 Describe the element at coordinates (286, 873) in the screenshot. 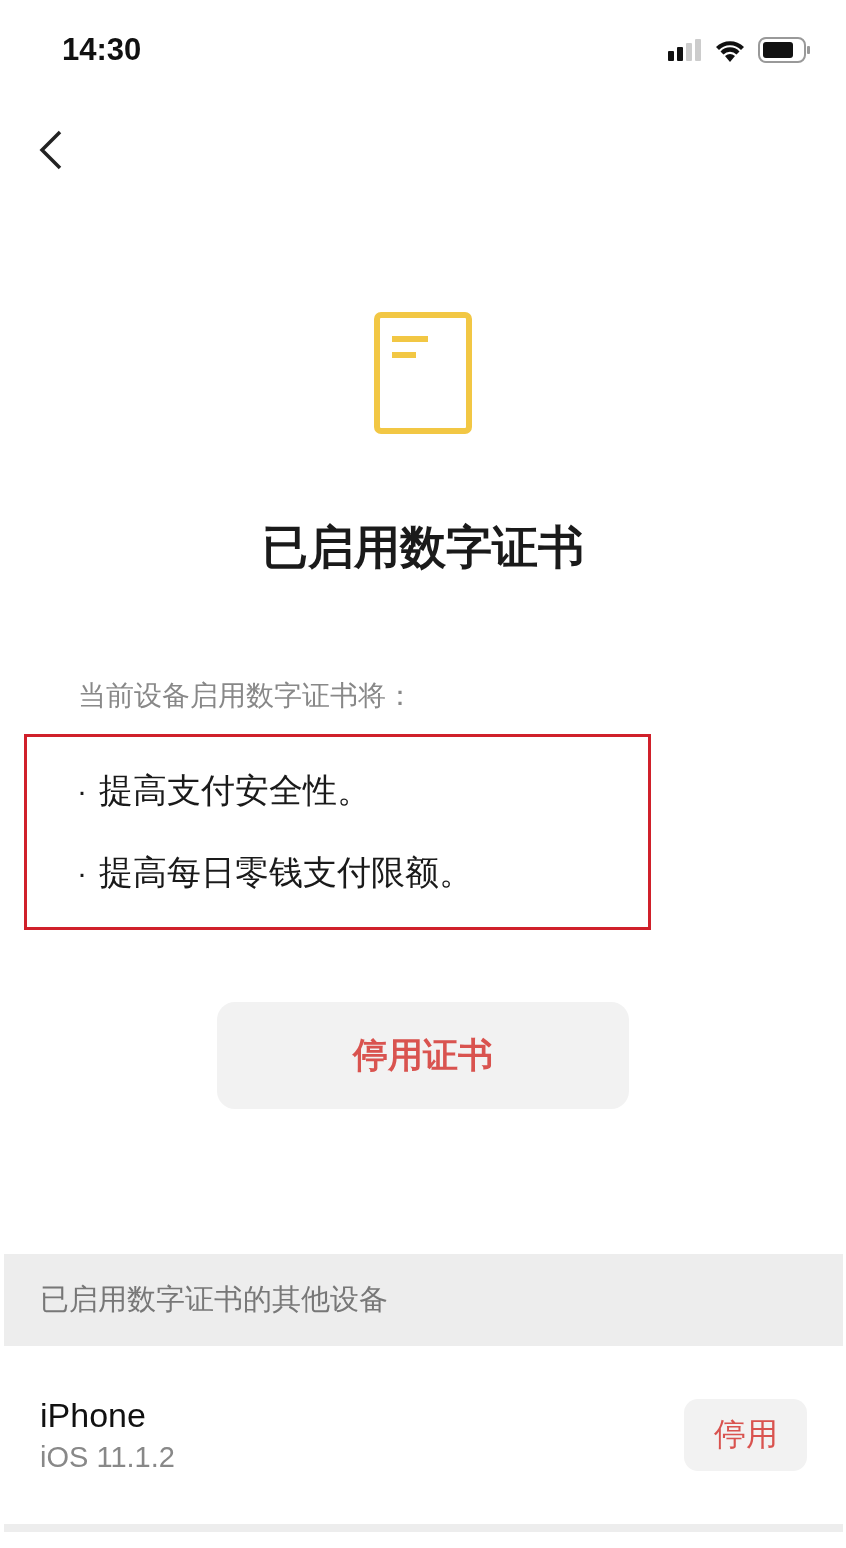

I see `benefit-text: 提高每日零钱支付限额。` at that location.